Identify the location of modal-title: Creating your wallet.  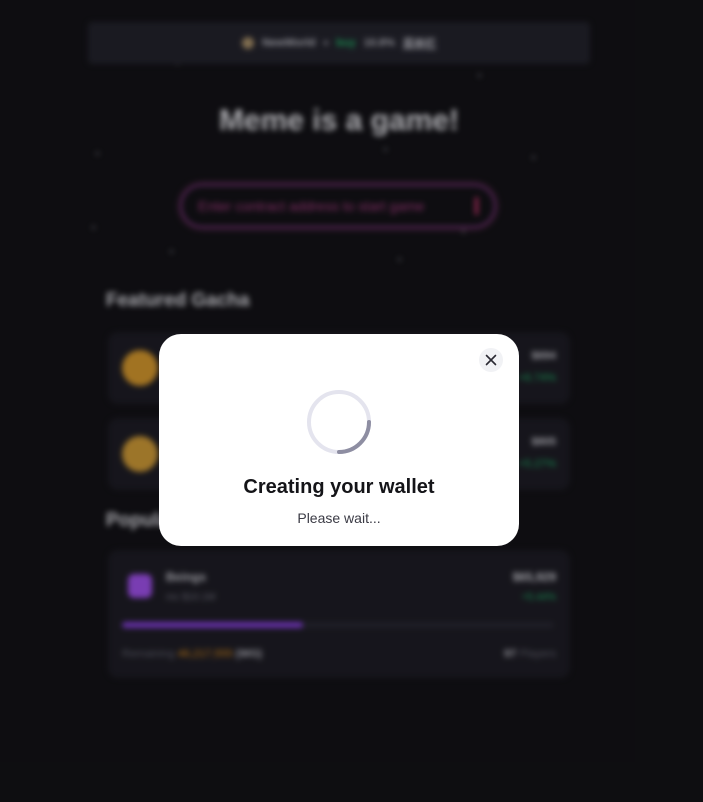
(339, 487).